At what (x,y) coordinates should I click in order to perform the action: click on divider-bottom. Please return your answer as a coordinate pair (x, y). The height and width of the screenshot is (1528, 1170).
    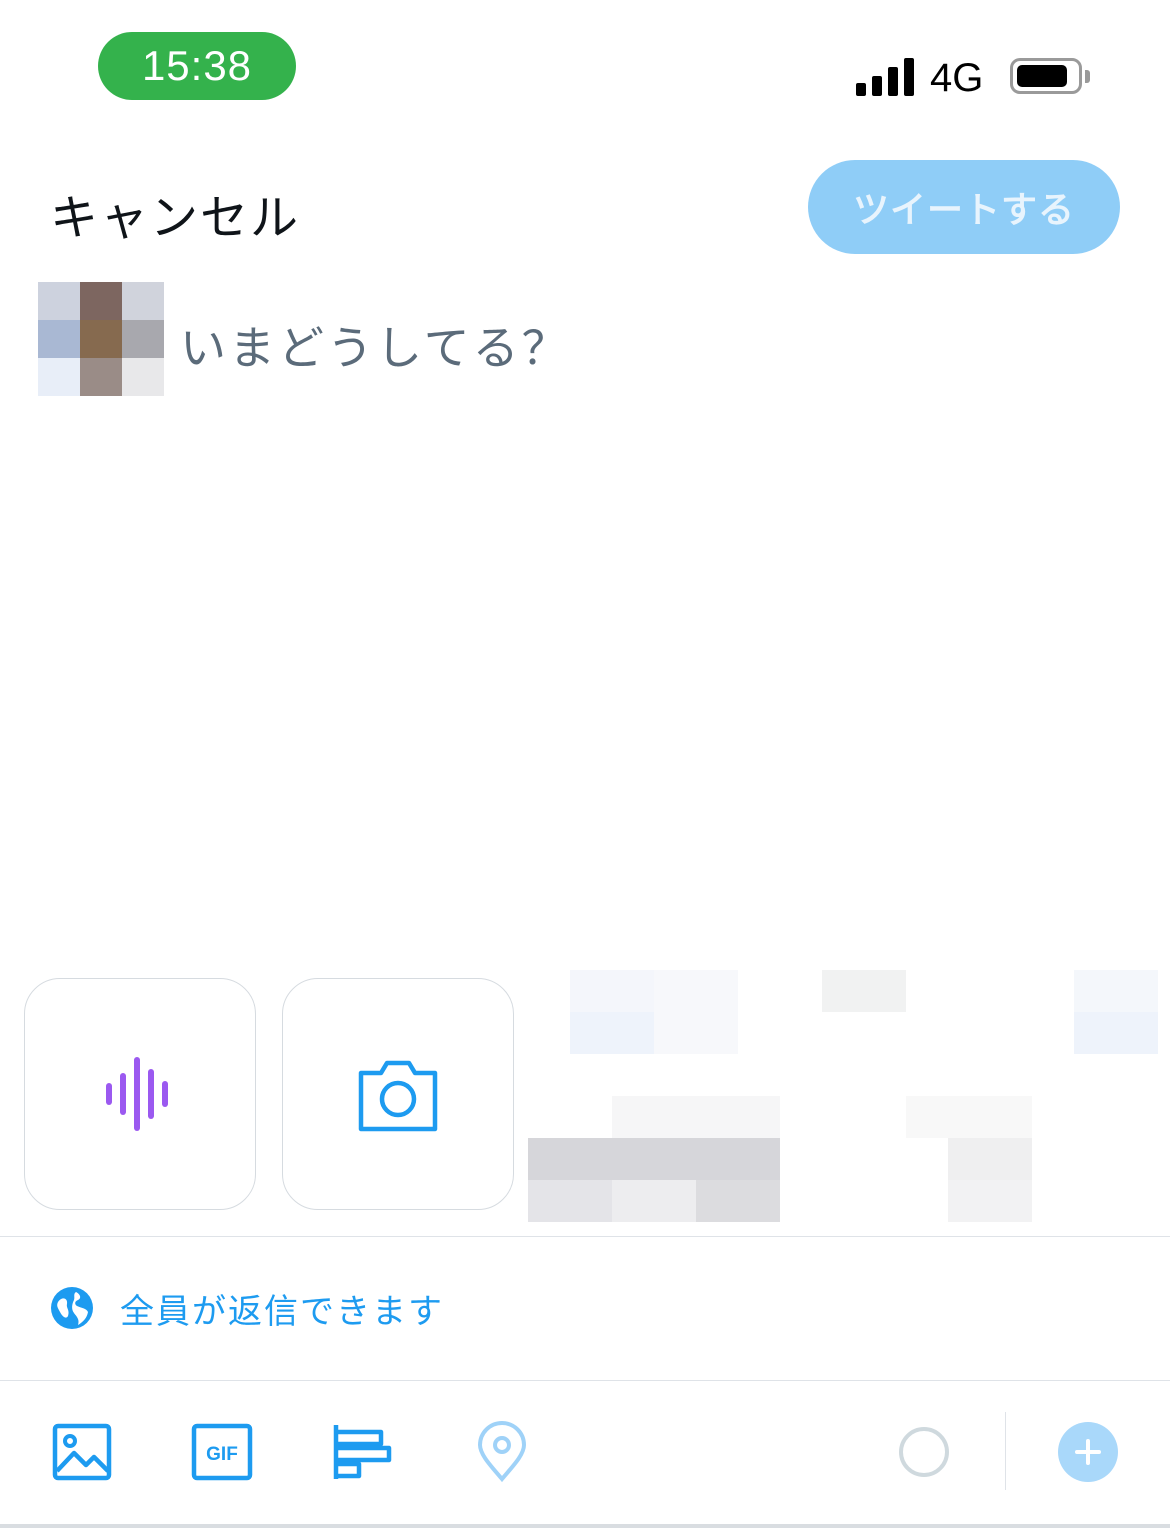
    Looking at the image, I should click on (585, 1380).